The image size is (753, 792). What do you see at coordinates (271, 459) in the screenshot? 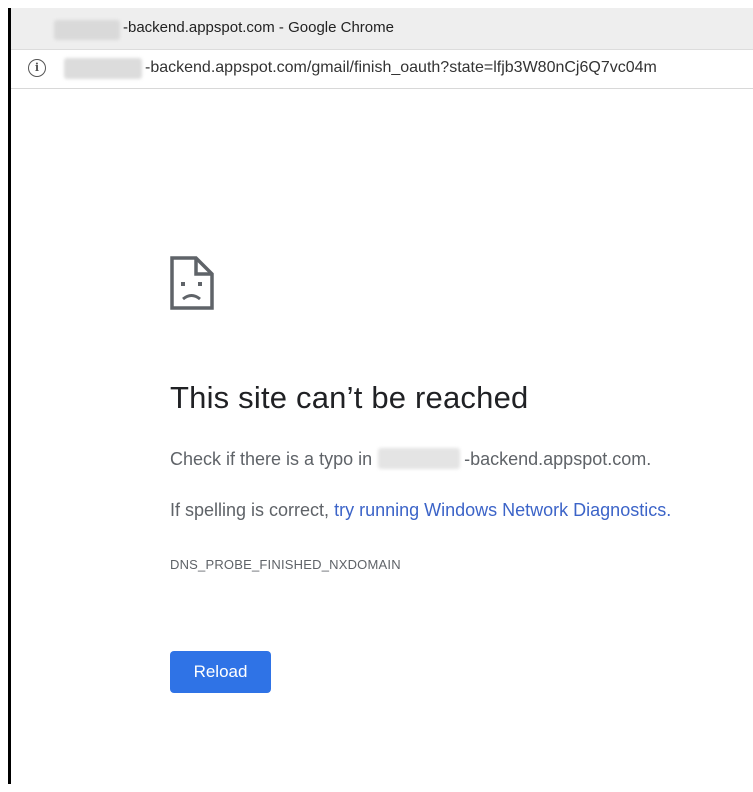
I see `typo-prefix: Check if there is a typo in` at bounding box center [271, 459].